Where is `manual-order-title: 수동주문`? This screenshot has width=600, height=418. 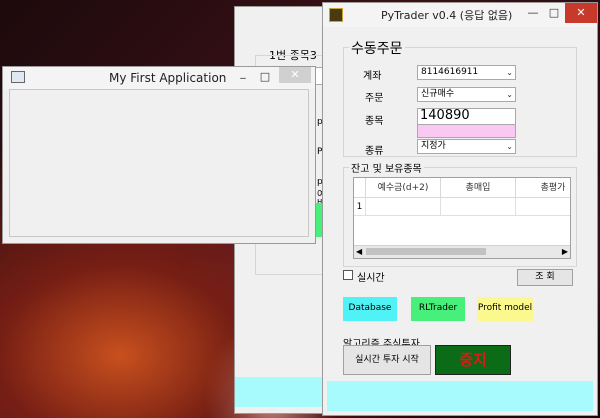
manual-order-title: 수동주문 is located at coordinates (377, 48).